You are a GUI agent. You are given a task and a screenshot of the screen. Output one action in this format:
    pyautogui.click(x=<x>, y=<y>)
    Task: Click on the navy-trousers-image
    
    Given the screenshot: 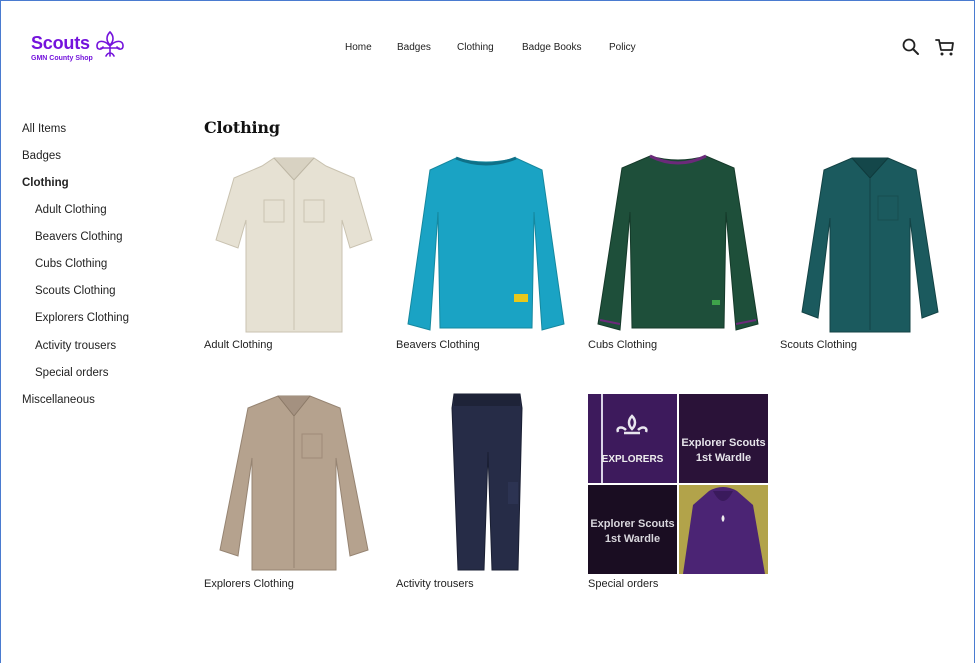 What is the action you would take?
    pyautogui.click(x=486, y=484)
    